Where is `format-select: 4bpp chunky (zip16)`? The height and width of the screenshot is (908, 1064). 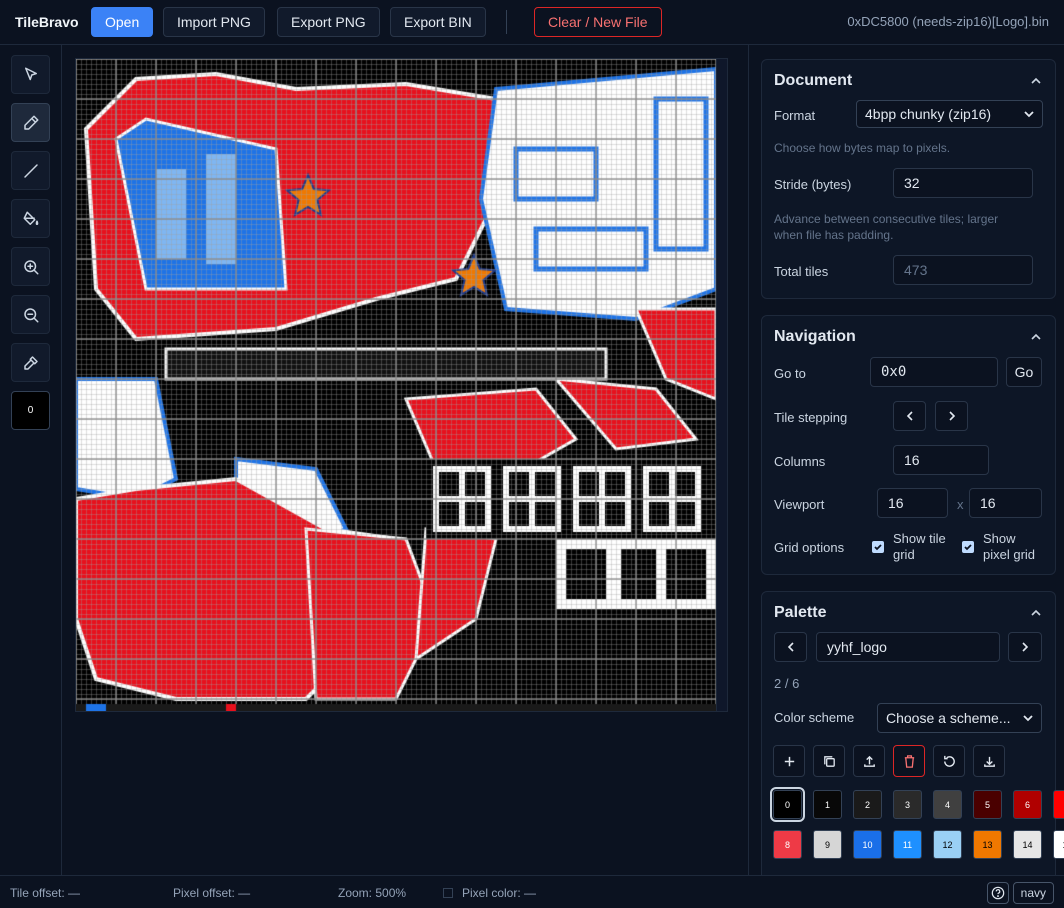
format-select: 4bpp chunky (zip16) is located at coordinates (949, 114).